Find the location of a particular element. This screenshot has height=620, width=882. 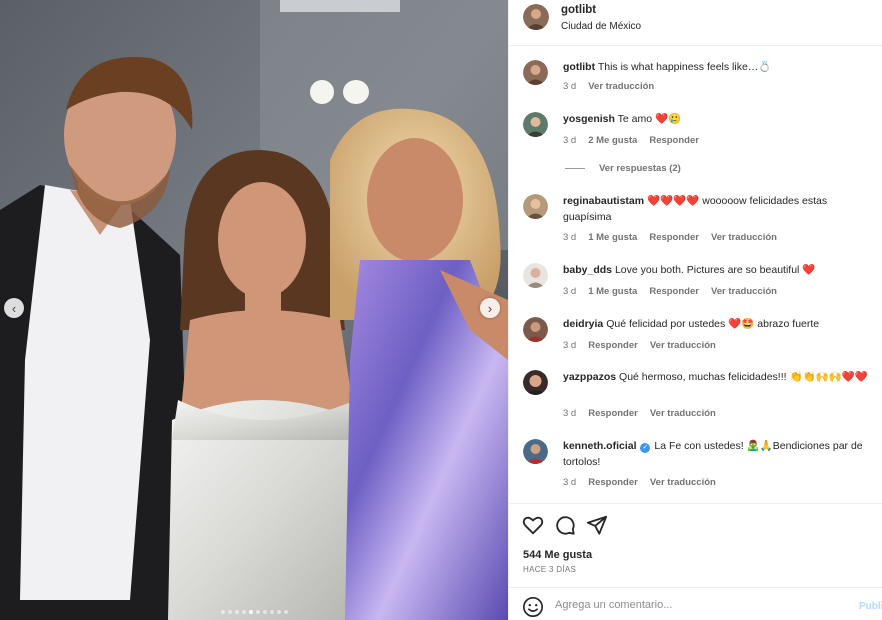

smiley-icon is located at coordinates (533, 607).